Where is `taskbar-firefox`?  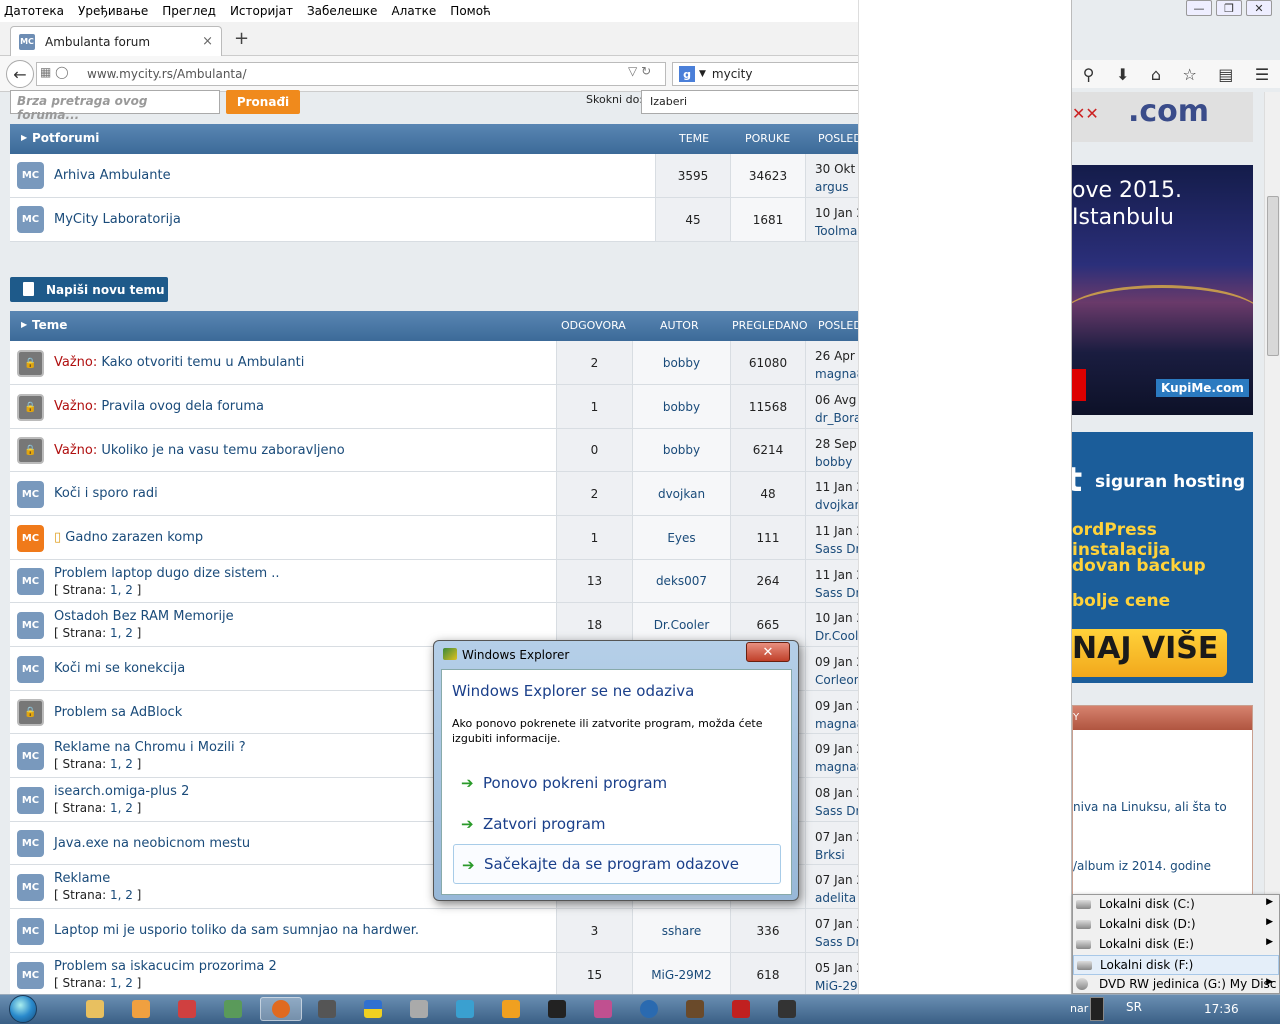
taskbar-firefox is located at coordinates (281, 1009).